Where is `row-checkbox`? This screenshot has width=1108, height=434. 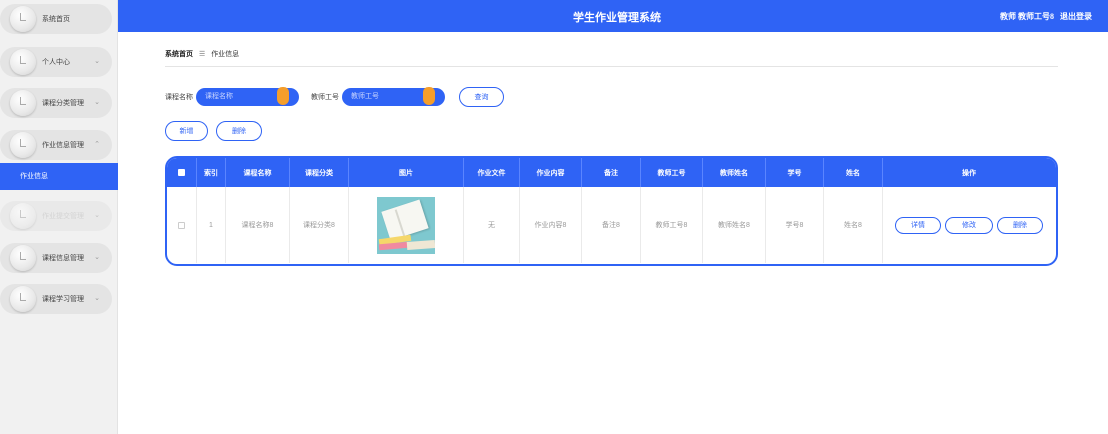
row-checkbox is located at coordinates (181, 225).